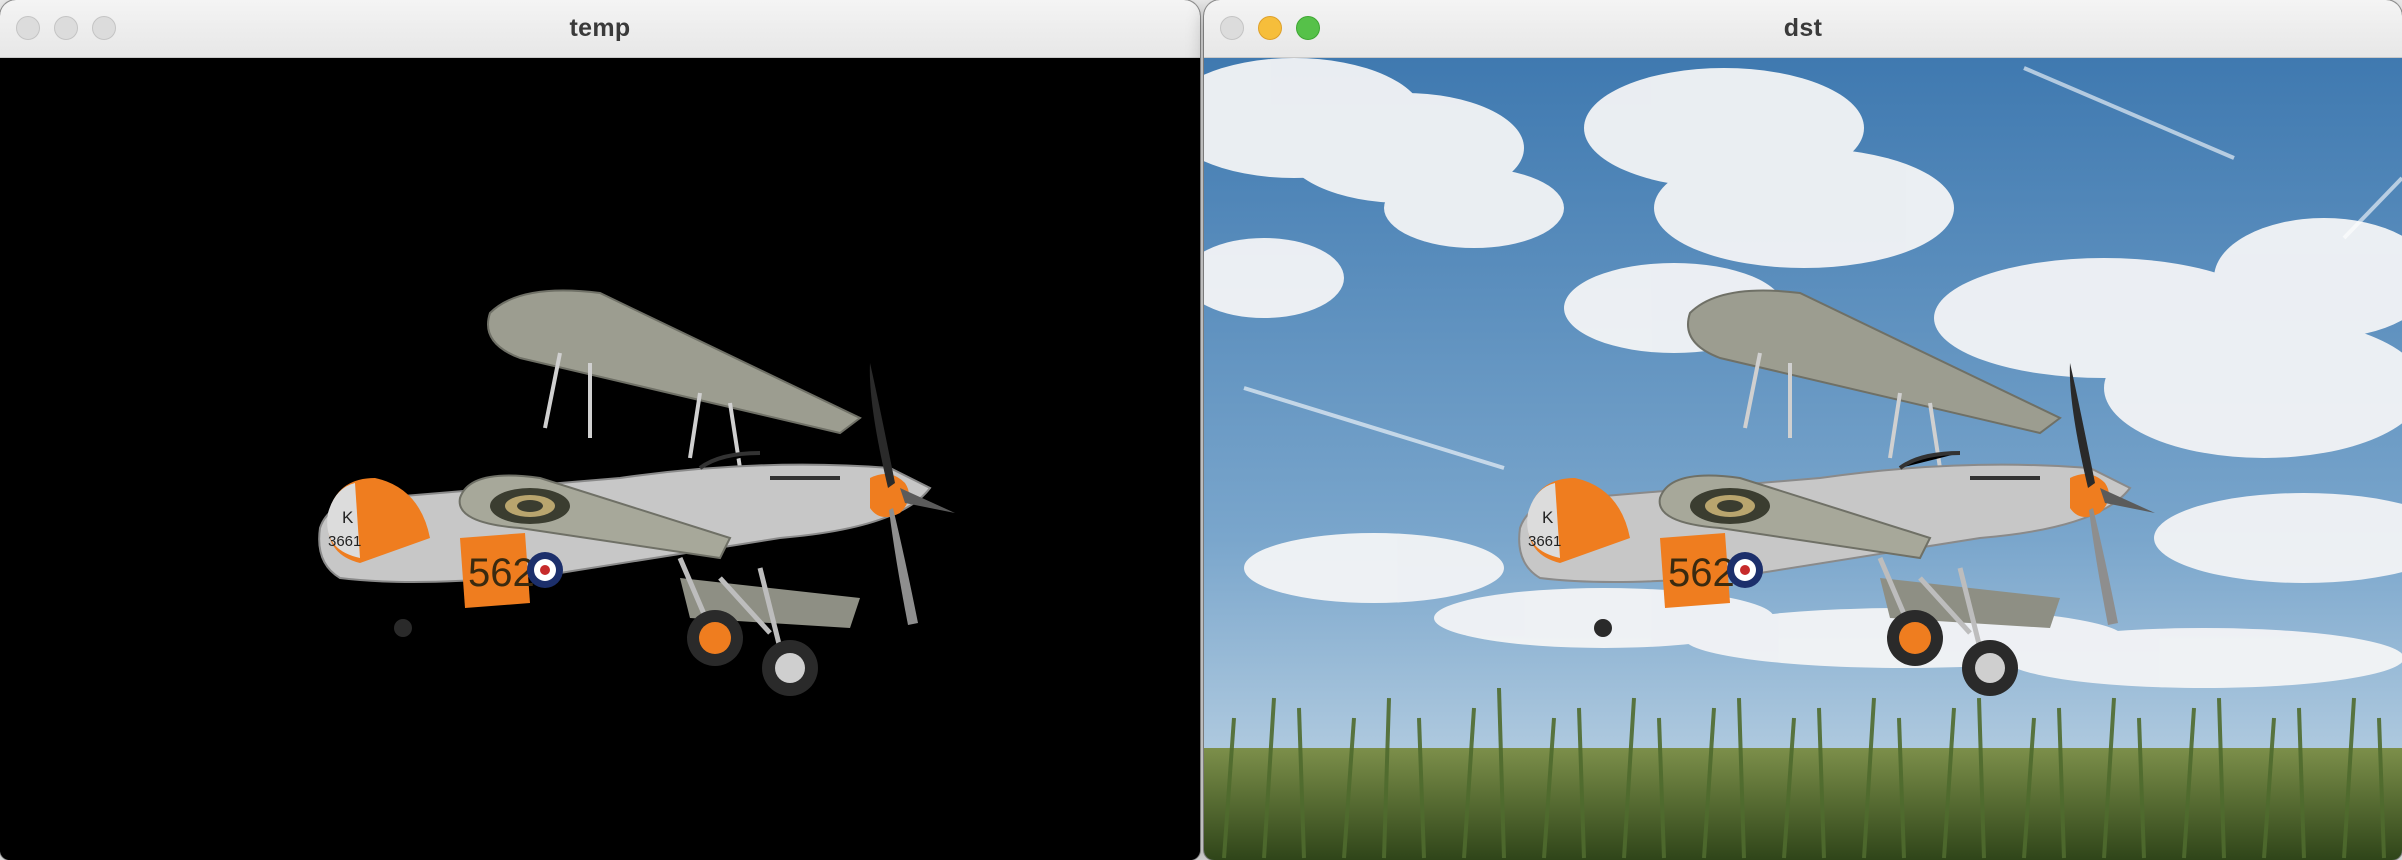 This screenshot has width=2402, height=860. I want to click on titlebar-dst: dst, so click(1803, 29).